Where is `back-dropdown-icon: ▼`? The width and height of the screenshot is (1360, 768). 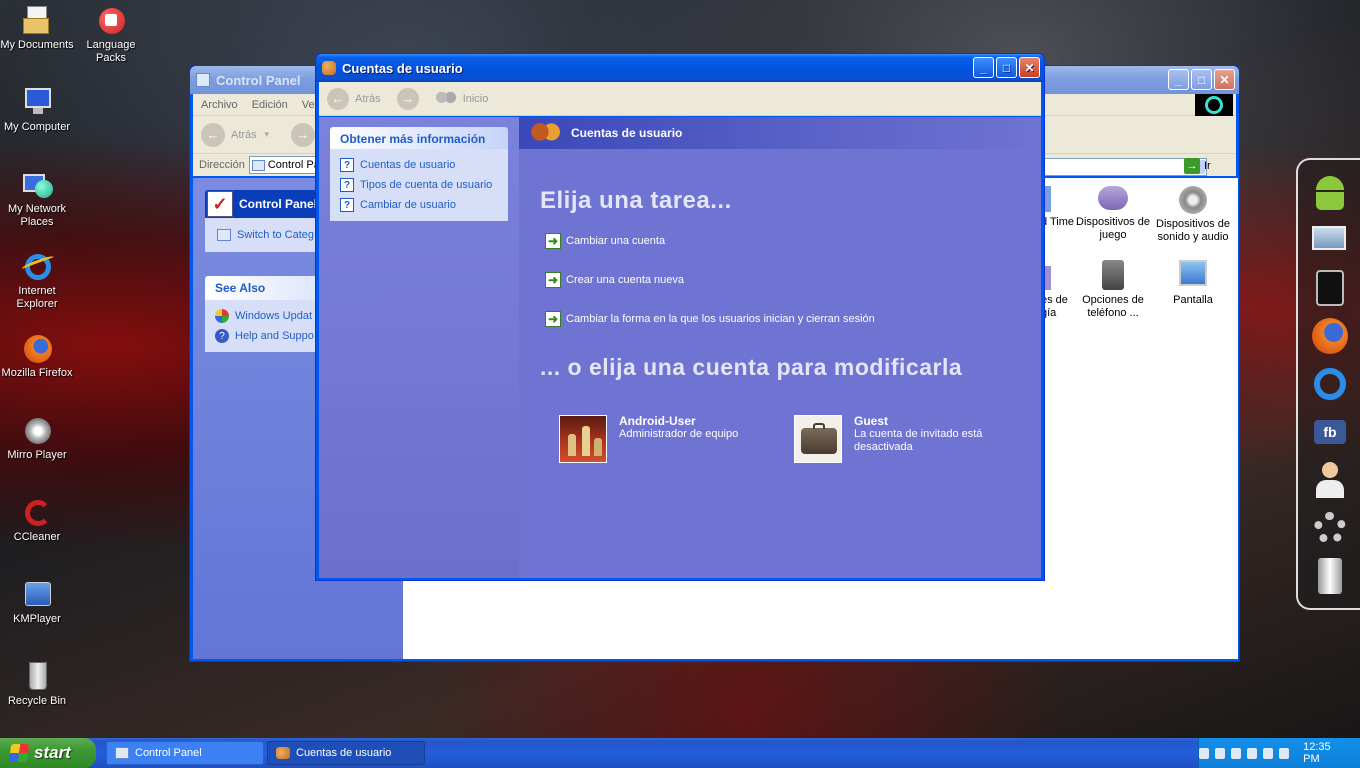
back-dropdown-icon: ▼ is located at coordinates (267, 134).